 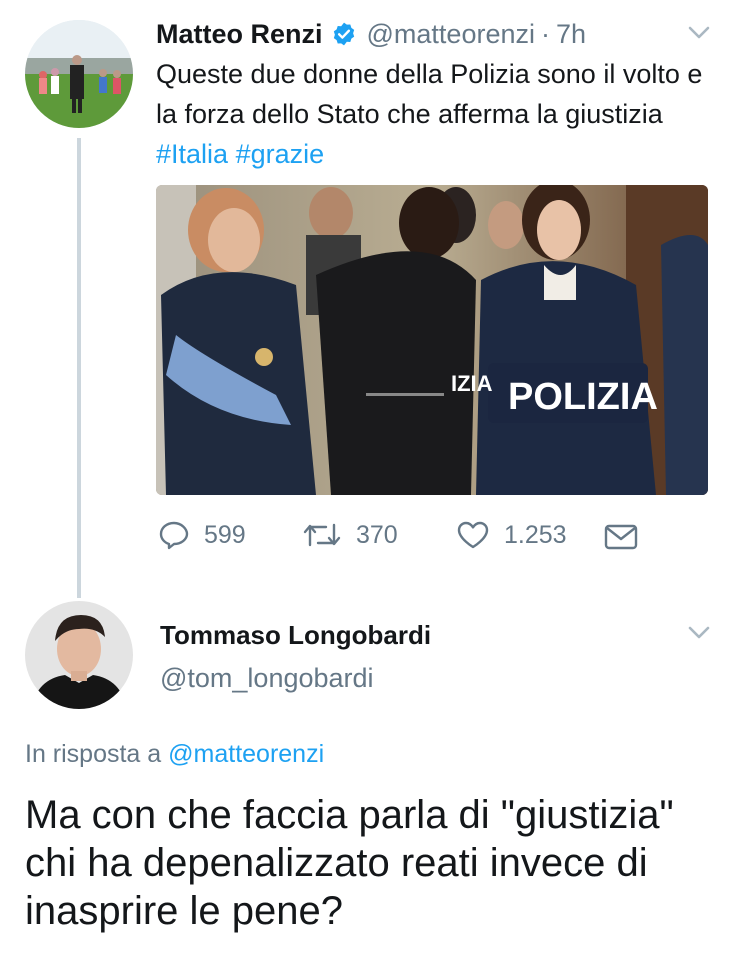 I want to click on reply-action: 599, so click(x=202, y=535).